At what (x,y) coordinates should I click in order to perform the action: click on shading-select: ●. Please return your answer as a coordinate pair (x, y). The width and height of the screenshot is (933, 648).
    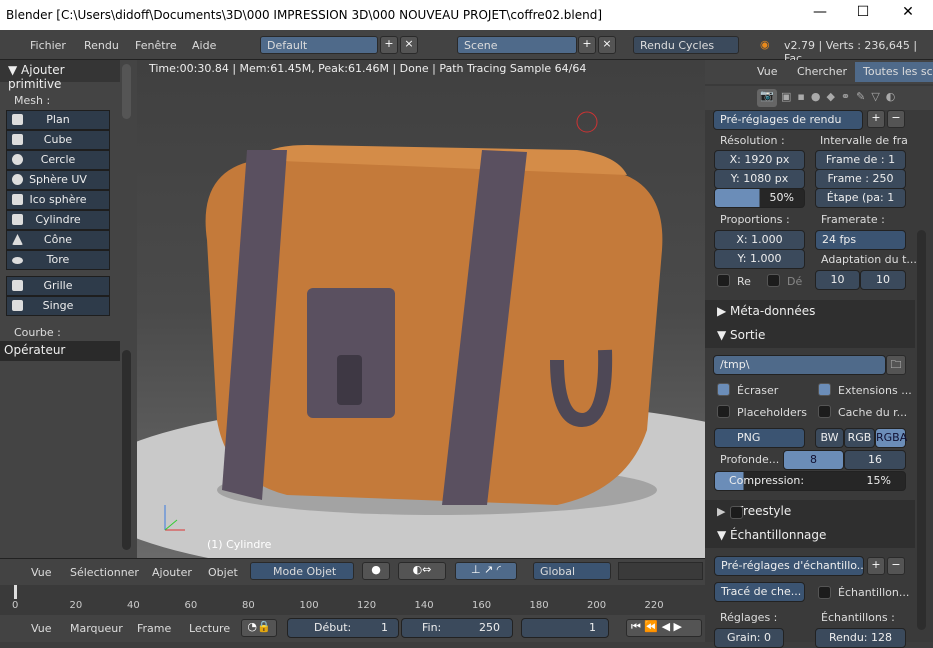
    Looking at the image, I should click on (376, 571).